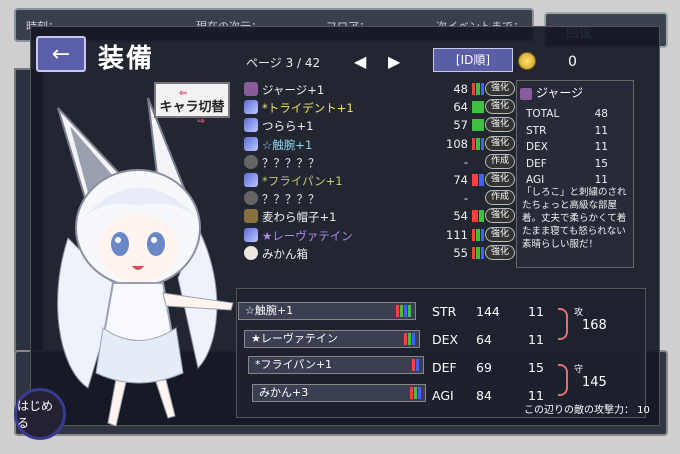  Describe the element at coordinates (327, 311) in the screenshot. I see `equipped-slot: ☆触腕+1` at that location.